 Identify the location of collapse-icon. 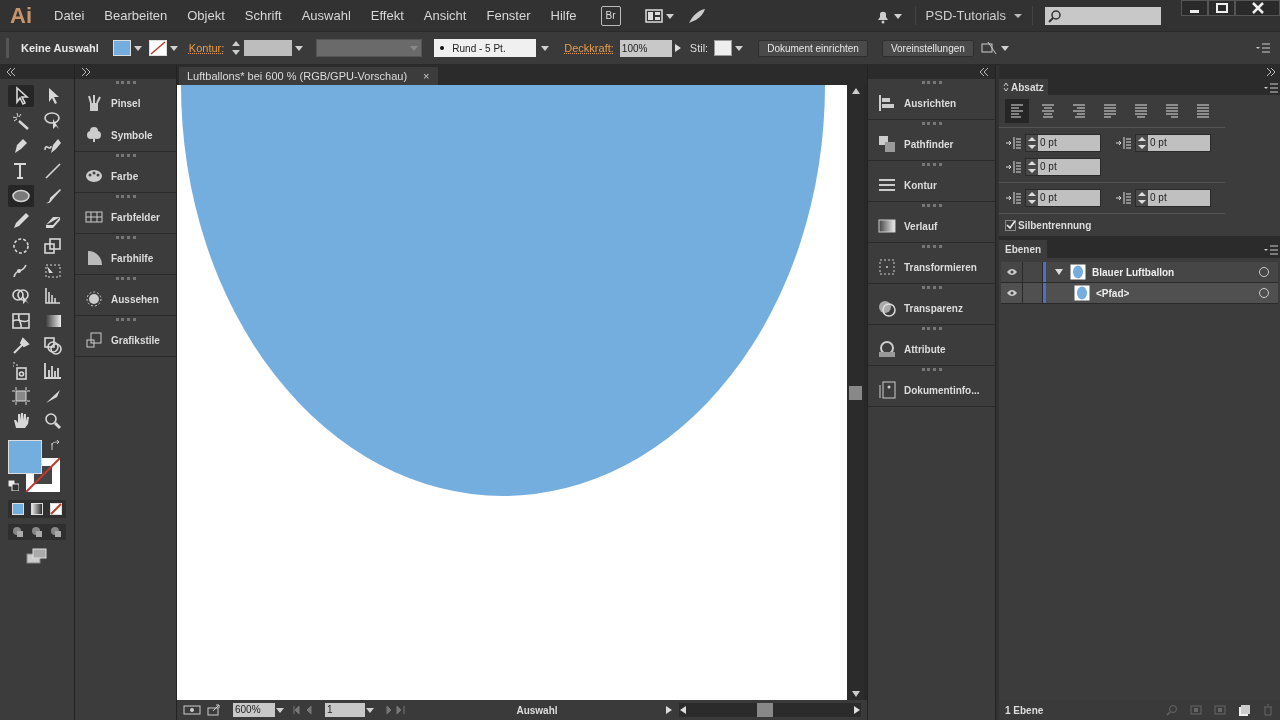
(11, 72).